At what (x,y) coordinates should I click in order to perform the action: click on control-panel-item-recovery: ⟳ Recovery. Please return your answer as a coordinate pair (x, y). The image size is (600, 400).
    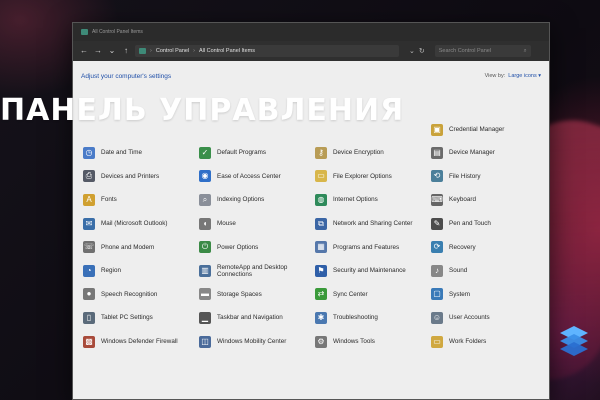
    Looking at the image, I should click on (487, 247).